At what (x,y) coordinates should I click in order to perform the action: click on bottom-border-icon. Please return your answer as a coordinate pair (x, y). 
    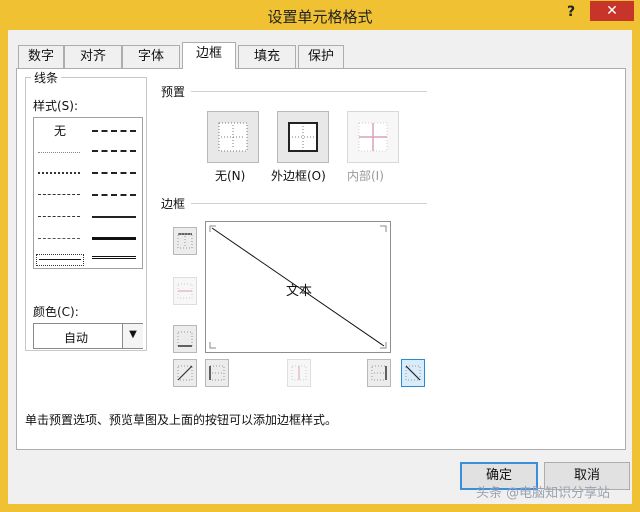
    Looking at the image, I should click on (185, 339).